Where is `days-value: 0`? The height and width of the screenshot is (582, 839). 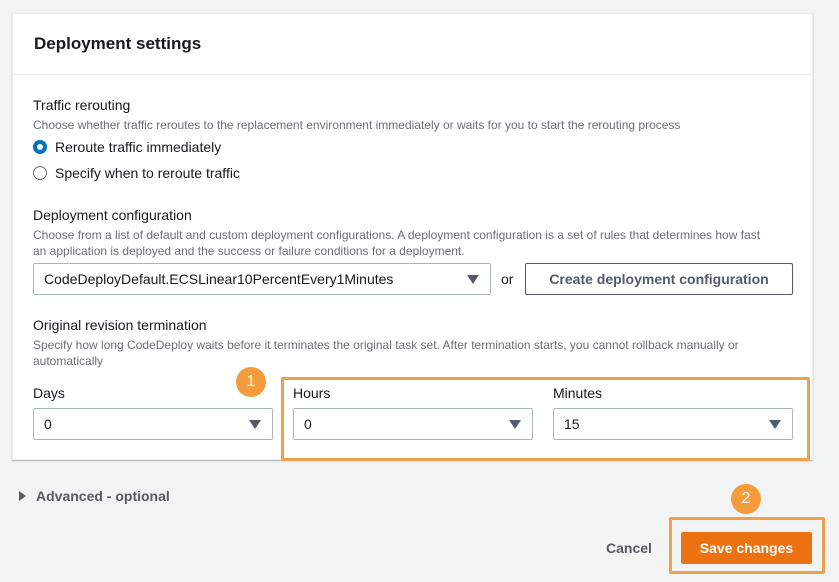
days-value: 0 is located at coordinates (48, 424).